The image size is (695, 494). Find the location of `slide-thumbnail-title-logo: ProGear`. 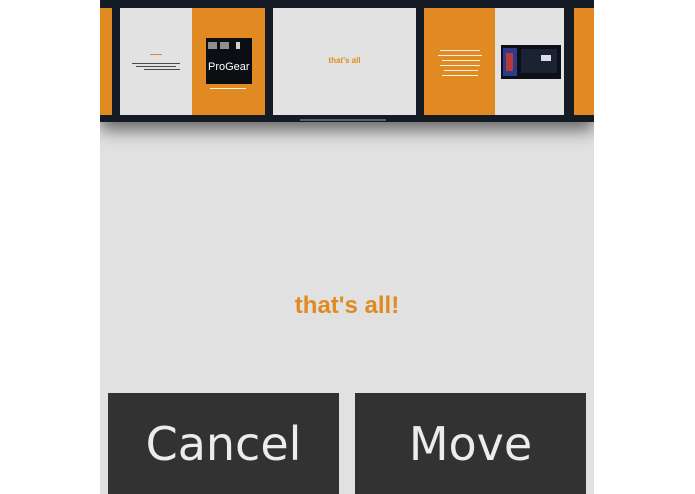

slide-thumbnail-title-logo: ProGear is located at coordinates (192, 61).